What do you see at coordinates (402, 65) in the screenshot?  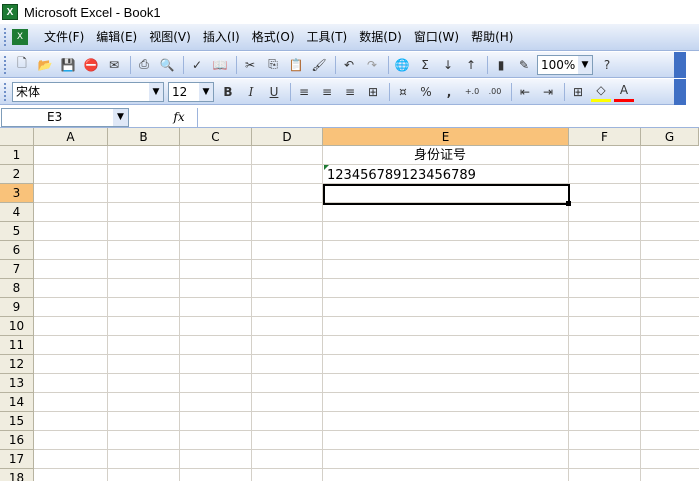 I see `hyperlink-icon: 🌐` at bounding box center [402, 65].